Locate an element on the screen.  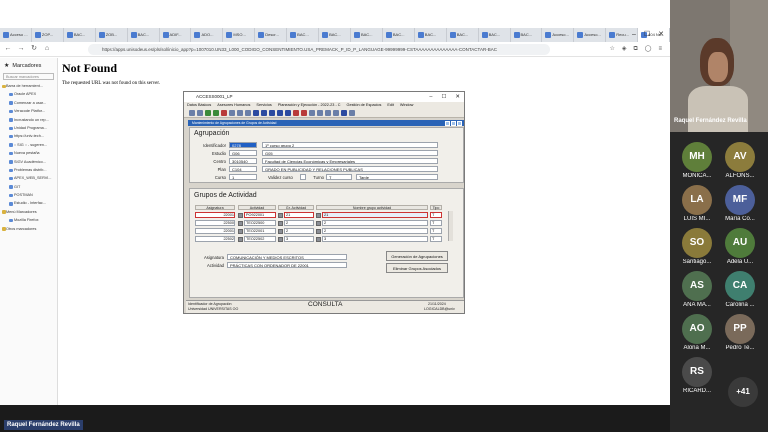
cell-asignatura: 22502 is located at coordinates (215, 239).